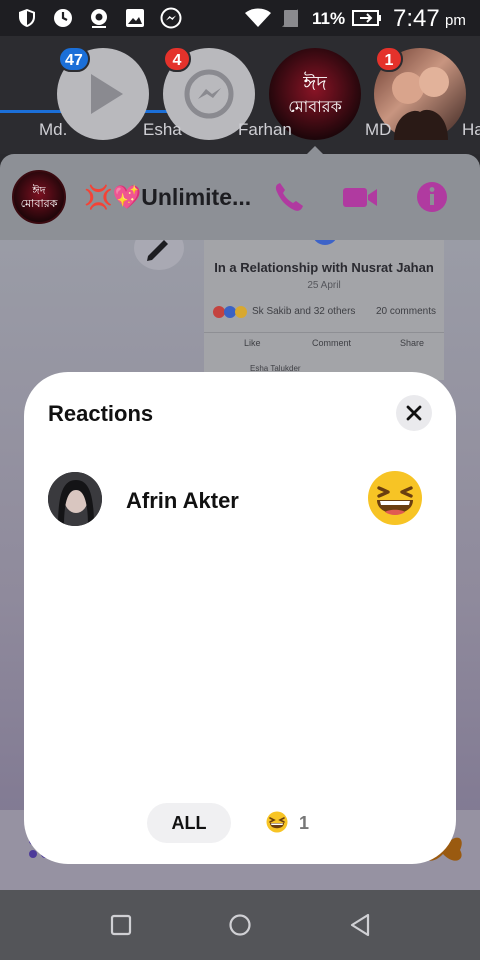  I want to click on signal-icon, so click(290, 18).